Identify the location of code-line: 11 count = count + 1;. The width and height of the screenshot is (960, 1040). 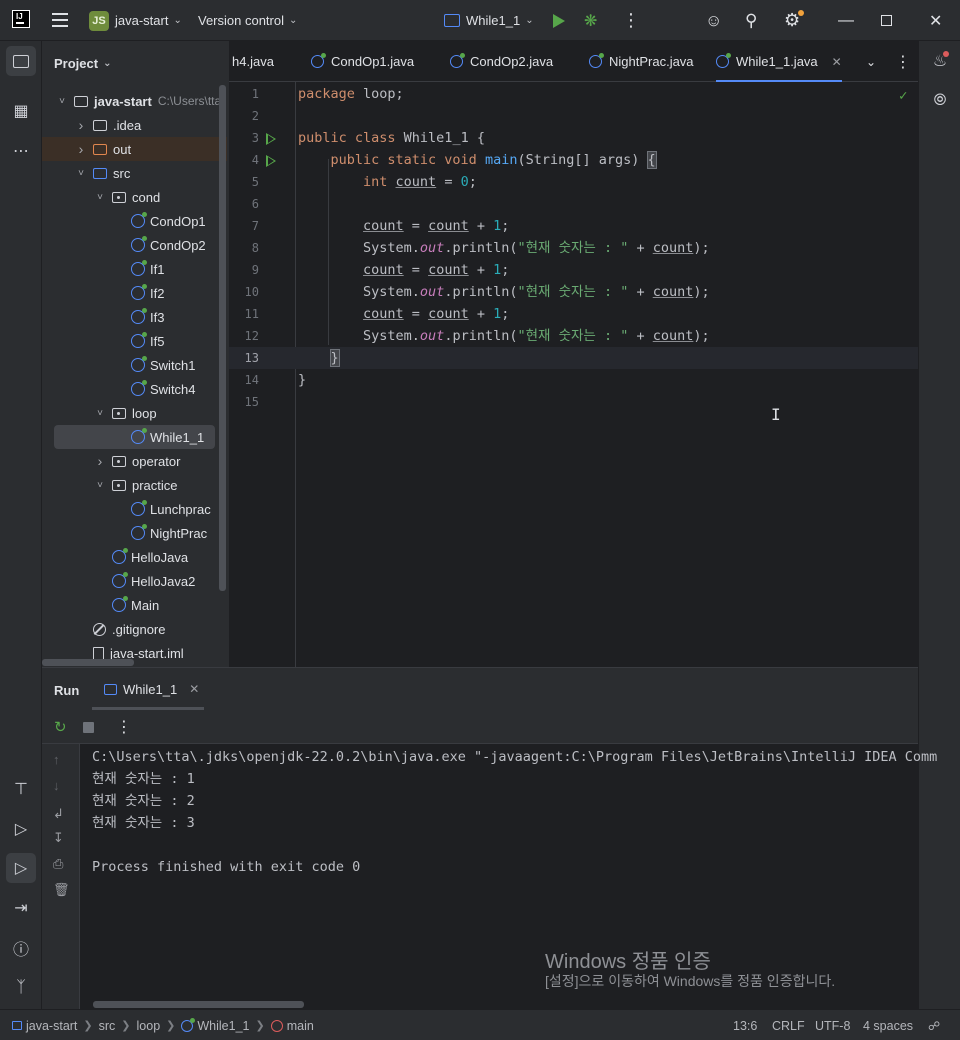
(573, 314).